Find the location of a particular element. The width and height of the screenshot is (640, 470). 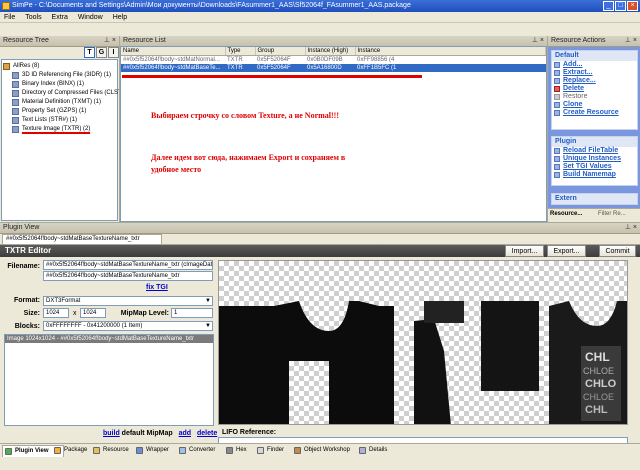

commit-button: Commit is located at coordinates (617, 251).